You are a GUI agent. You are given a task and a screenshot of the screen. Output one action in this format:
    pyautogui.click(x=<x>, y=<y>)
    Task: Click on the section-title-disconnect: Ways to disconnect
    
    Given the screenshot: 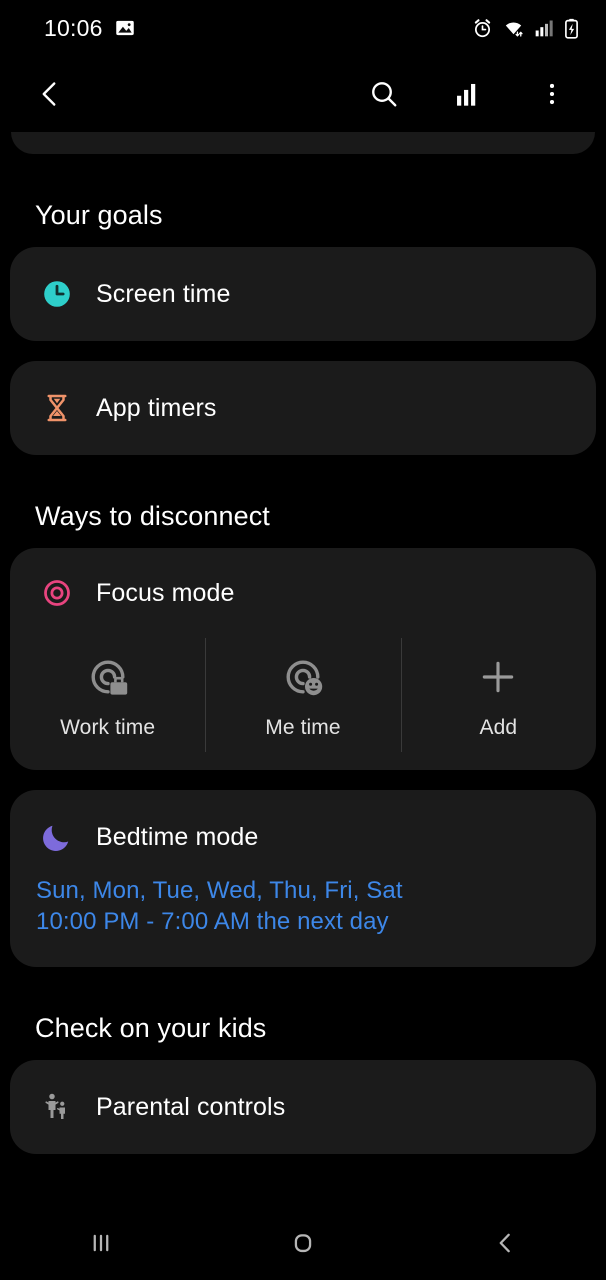 What is the action you would take?
    pyautogui.click(x=152, y=516)
    